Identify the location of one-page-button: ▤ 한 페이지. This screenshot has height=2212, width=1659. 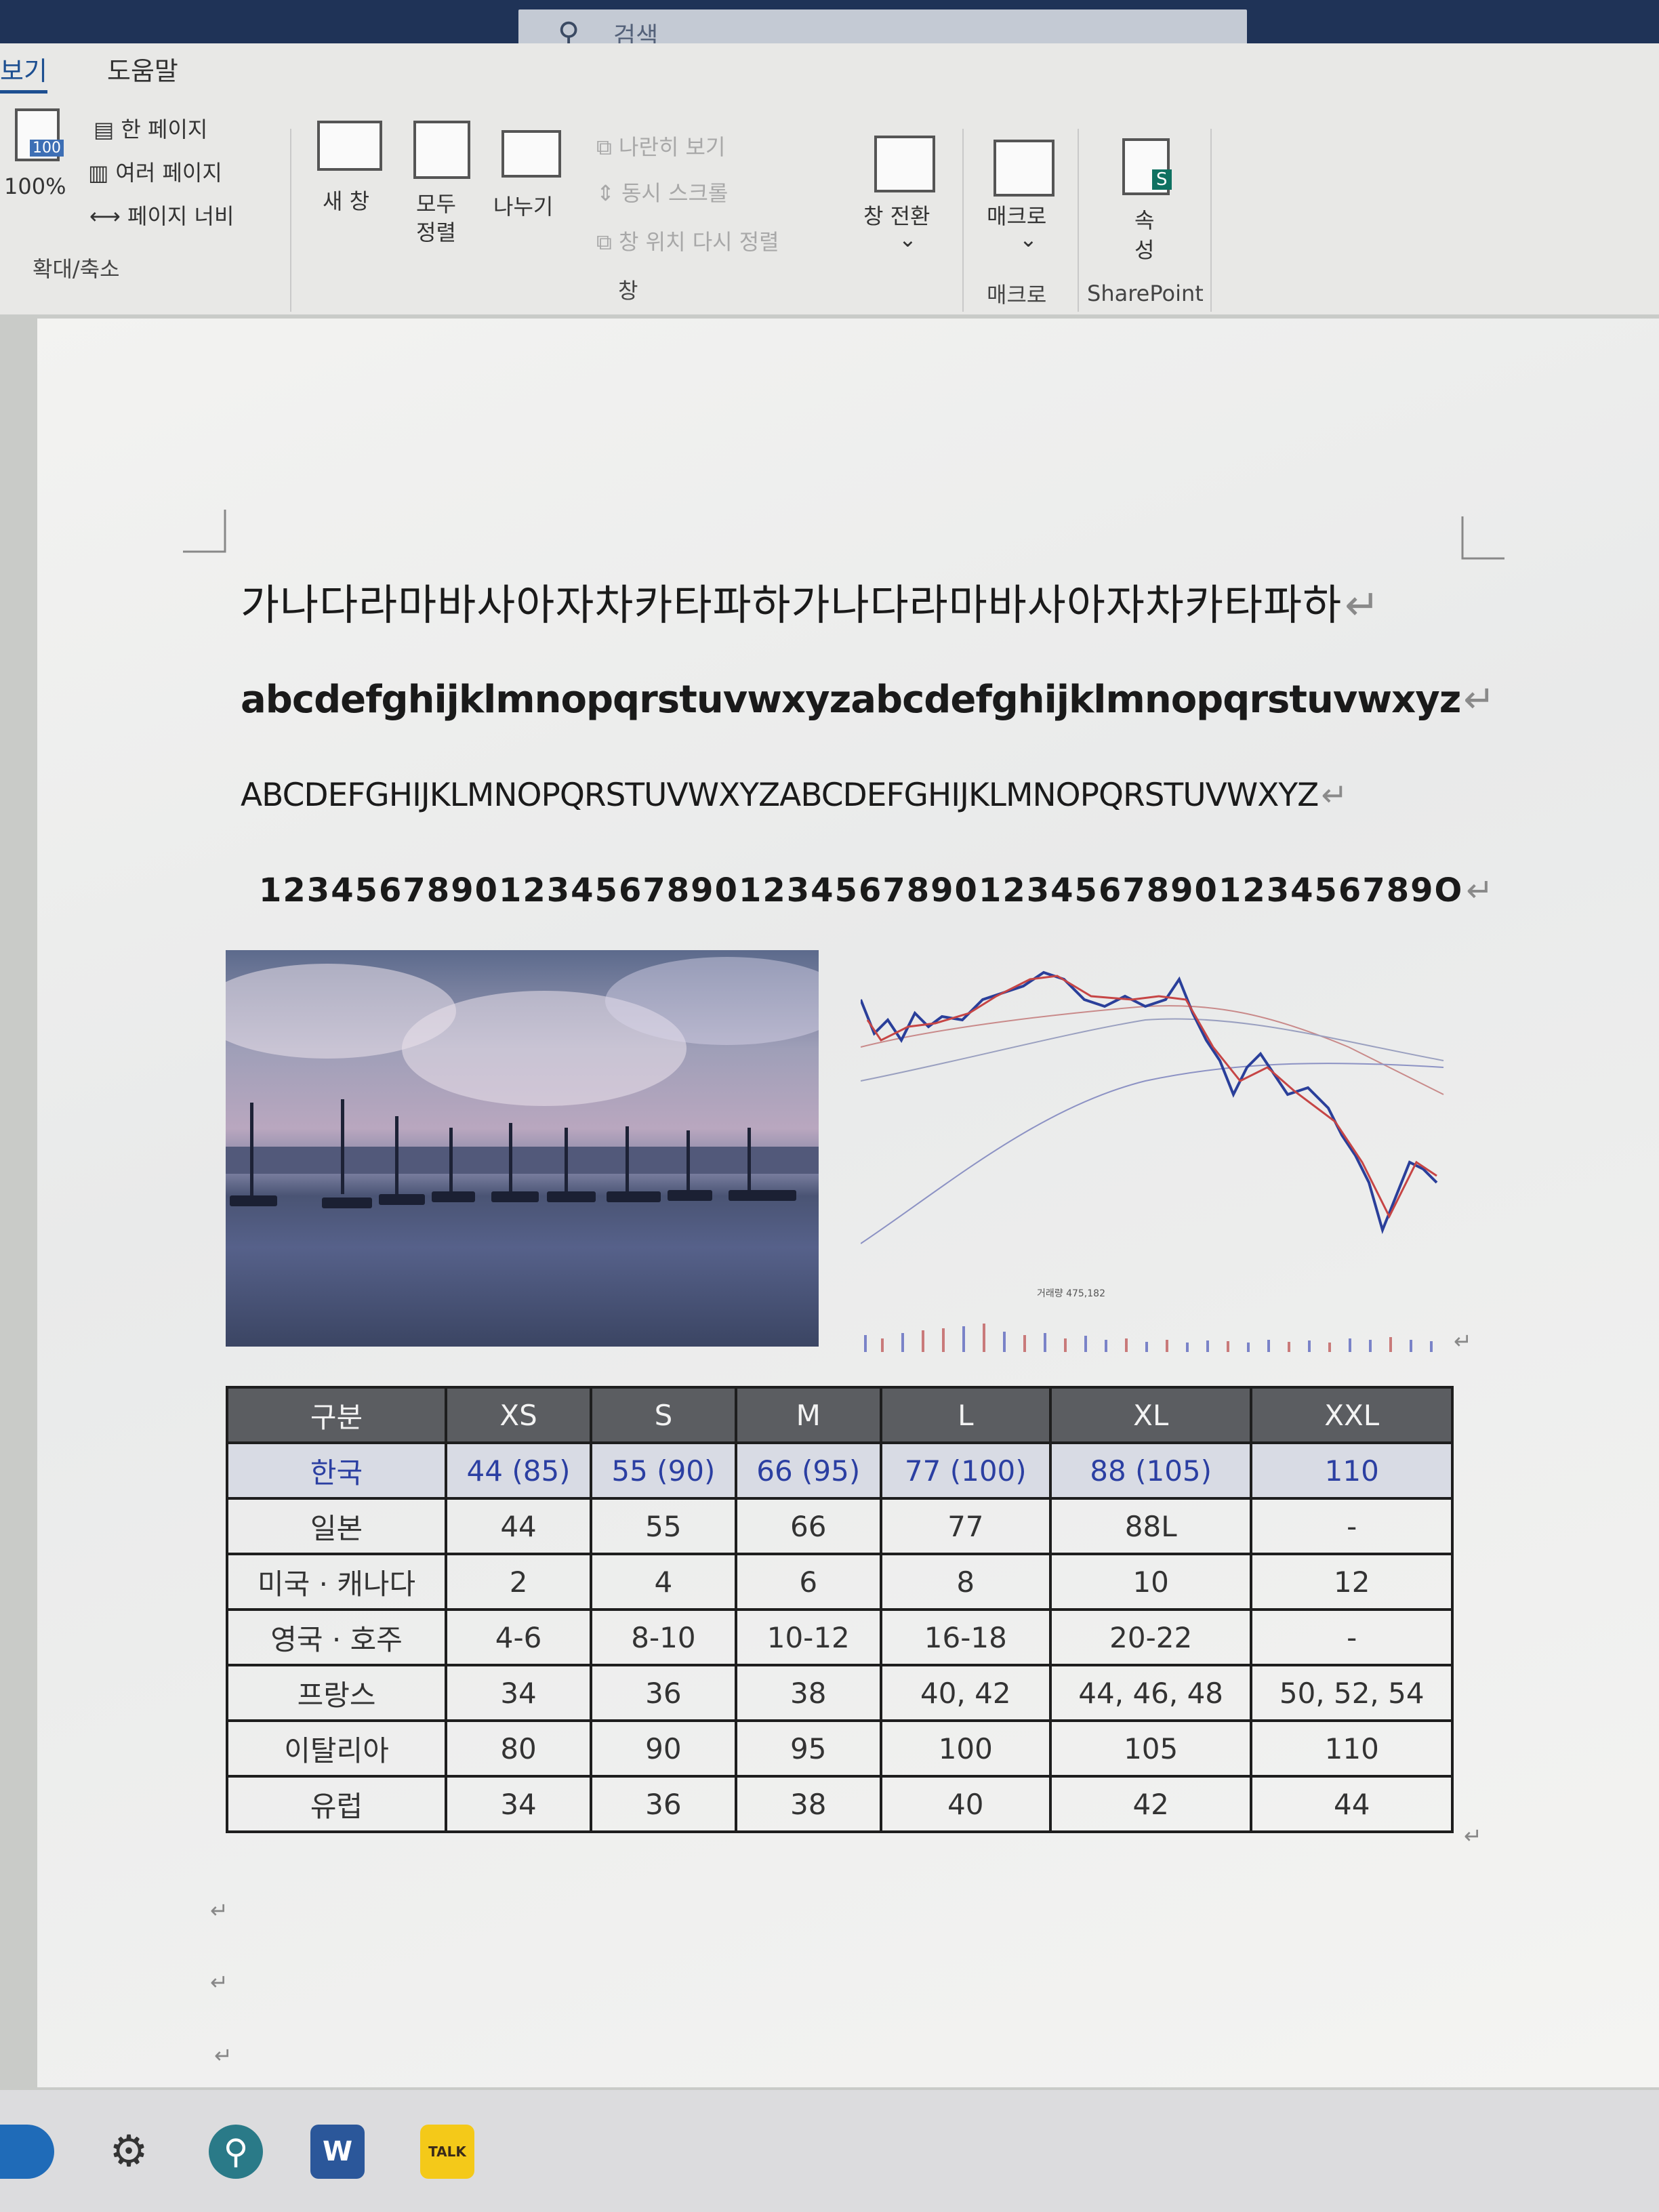
(150, 128).